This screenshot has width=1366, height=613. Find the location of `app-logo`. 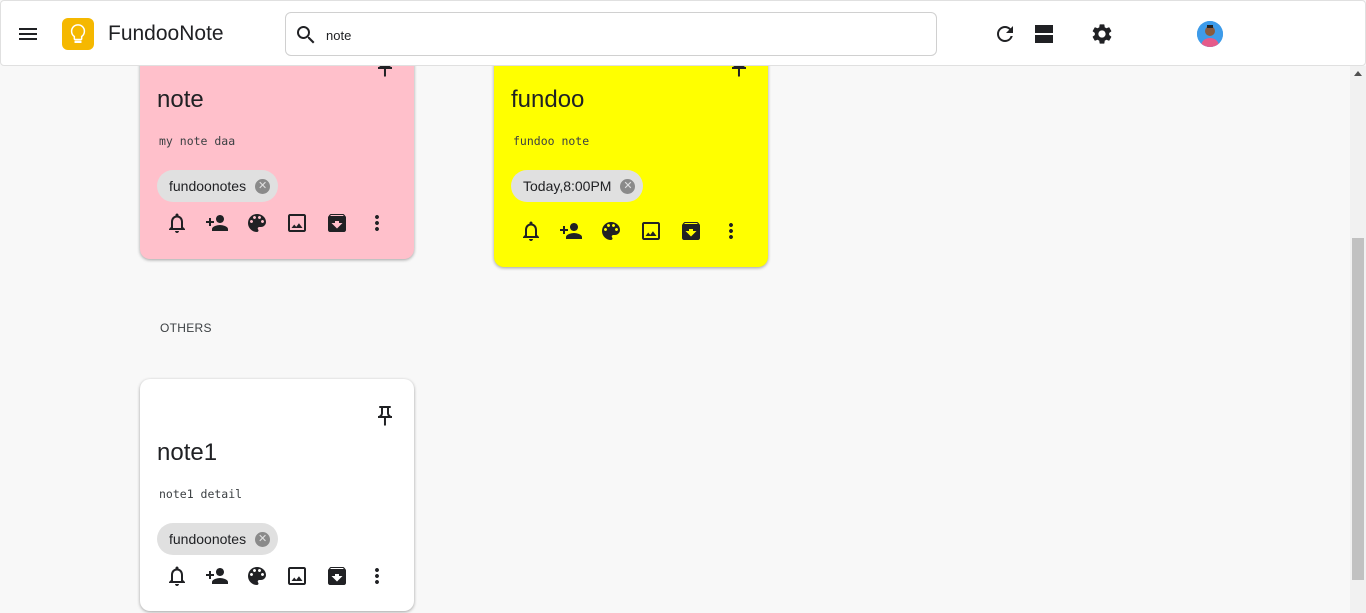

app-logo is located at coordinates (78, 34).